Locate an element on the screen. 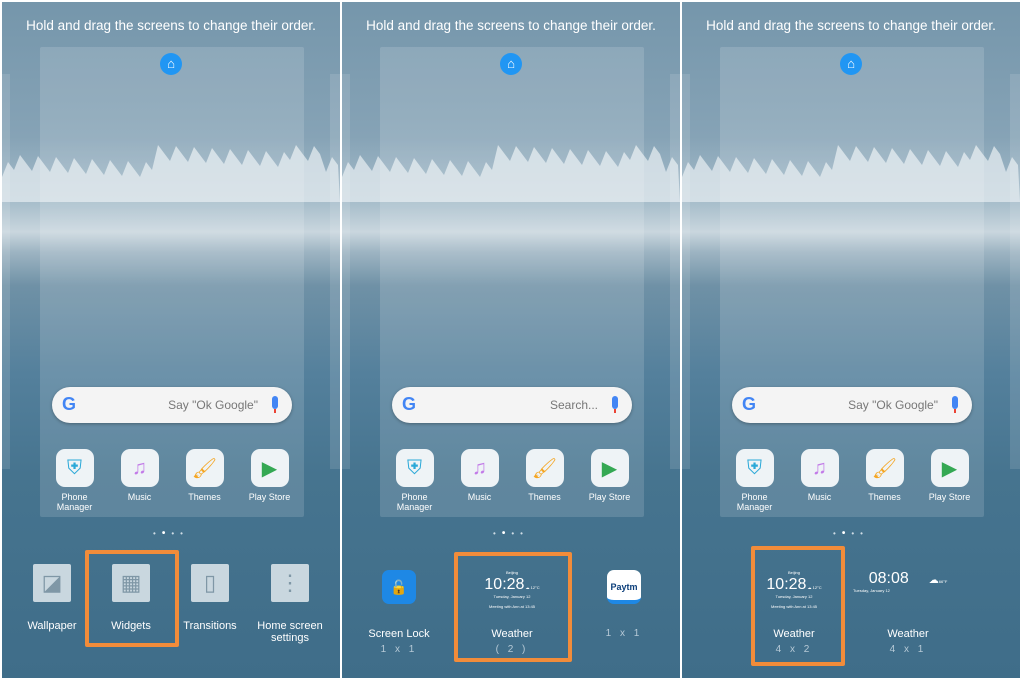 This screenshot has height=680, width=1024. menu-label: Home screen settings is located at coordinates (290, 632).